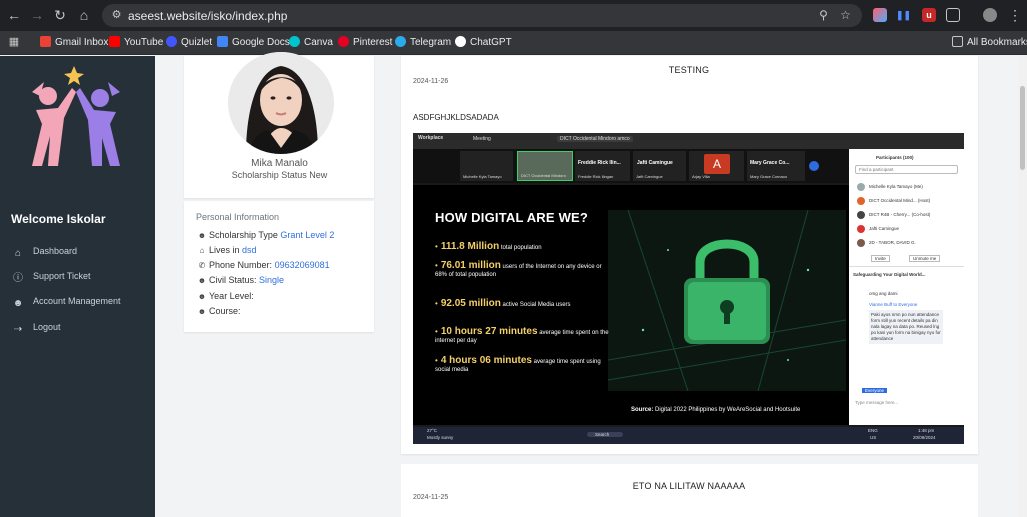  What do you see at coordinates (1015, 15) in the screenshot?
I see `menu-kebab-icon: ⋮` at bounding box center [1015, 15].